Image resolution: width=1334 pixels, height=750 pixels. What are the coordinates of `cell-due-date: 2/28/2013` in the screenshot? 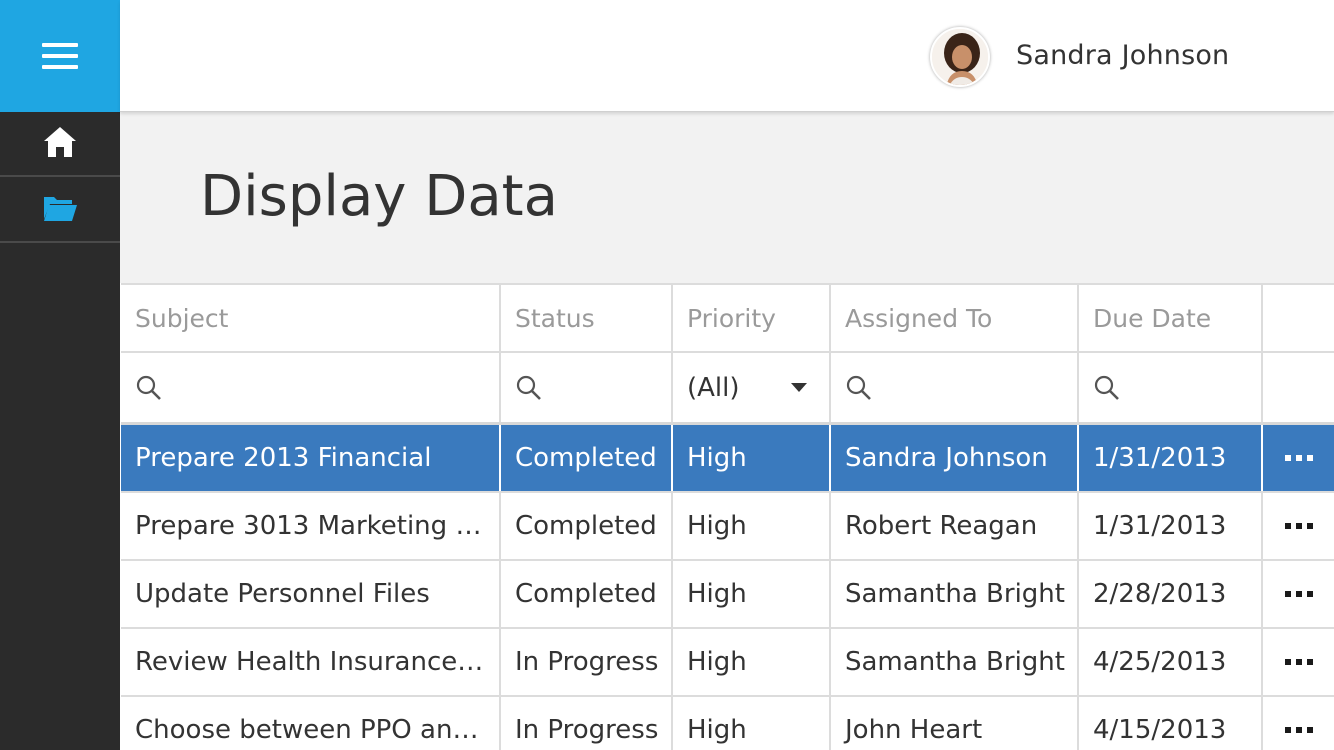 It's located at (1171, 594).